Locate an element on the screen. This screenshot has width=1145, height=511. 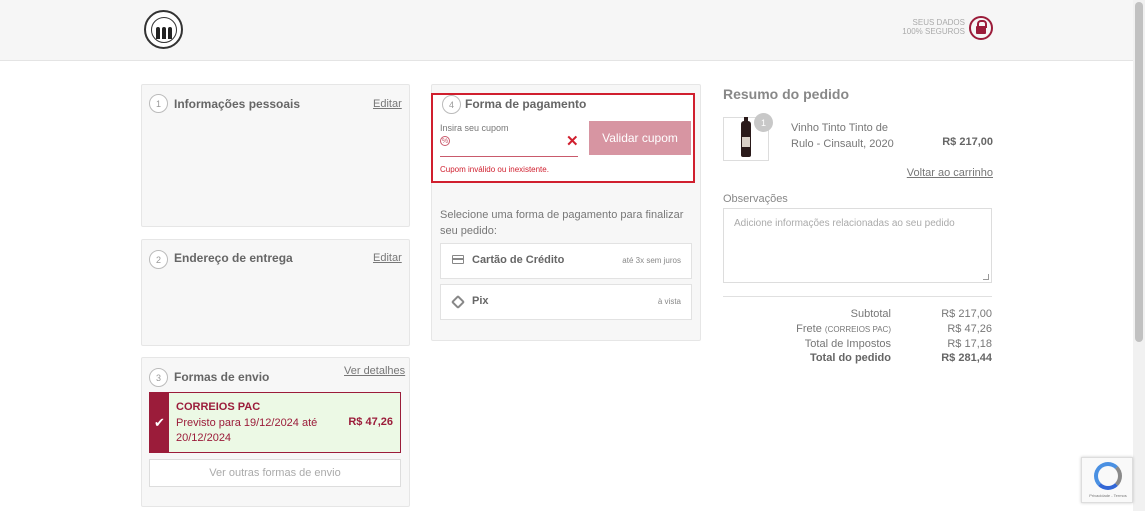
page-scrollbar is located at coordinates (1139, 255).